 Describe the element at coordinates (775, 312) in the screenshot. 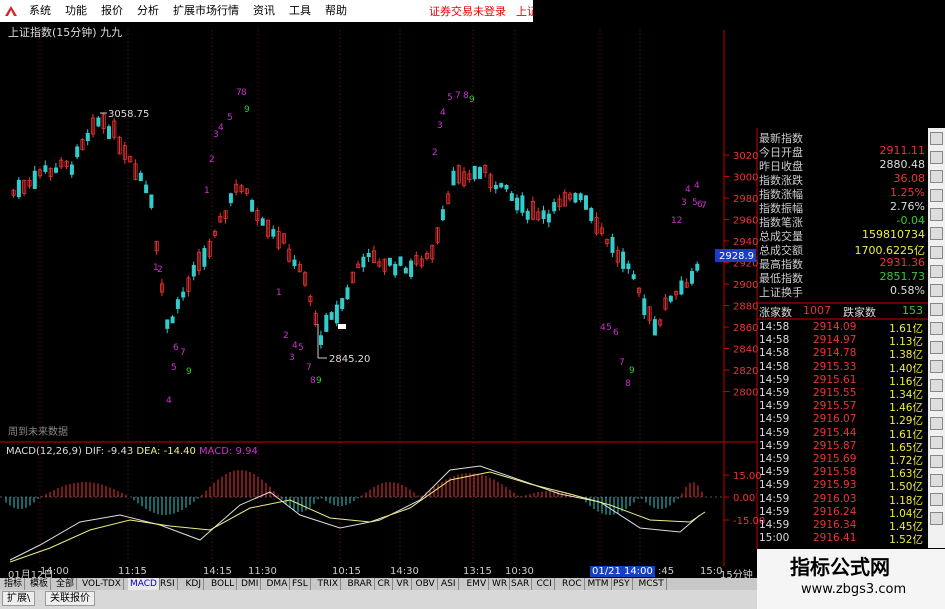

I see `up-count-label: 涨家数` at that location.